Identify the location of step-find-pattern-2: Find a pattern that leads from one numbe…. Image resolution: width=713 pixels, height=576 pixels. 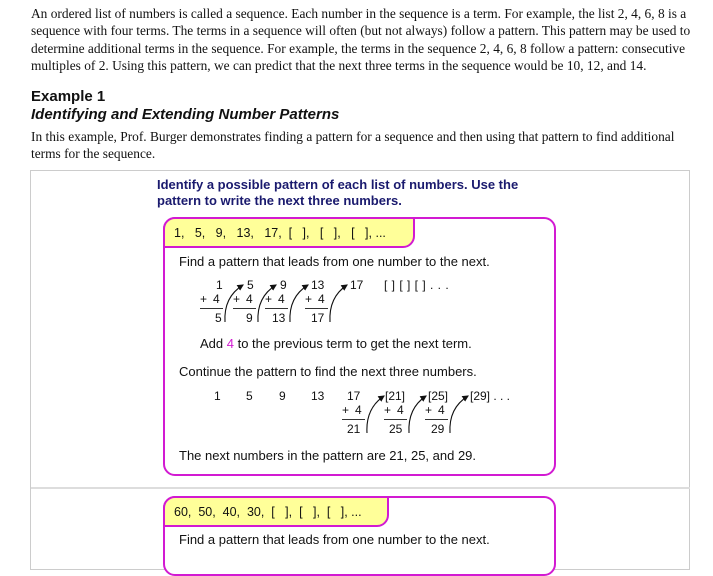
(334, 539).